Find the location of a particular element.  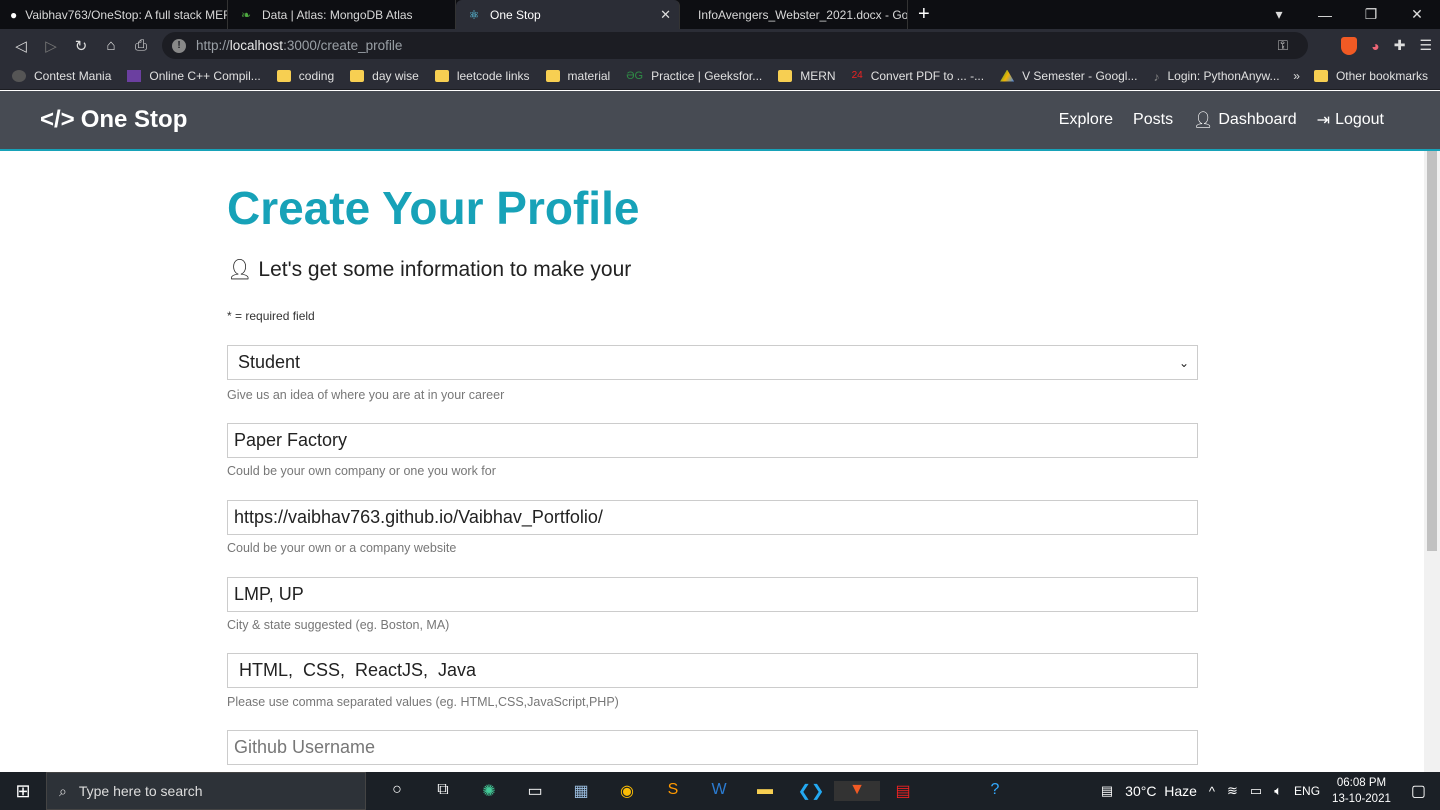

language-indicator: ENG is located at coordinates (1307, 791).